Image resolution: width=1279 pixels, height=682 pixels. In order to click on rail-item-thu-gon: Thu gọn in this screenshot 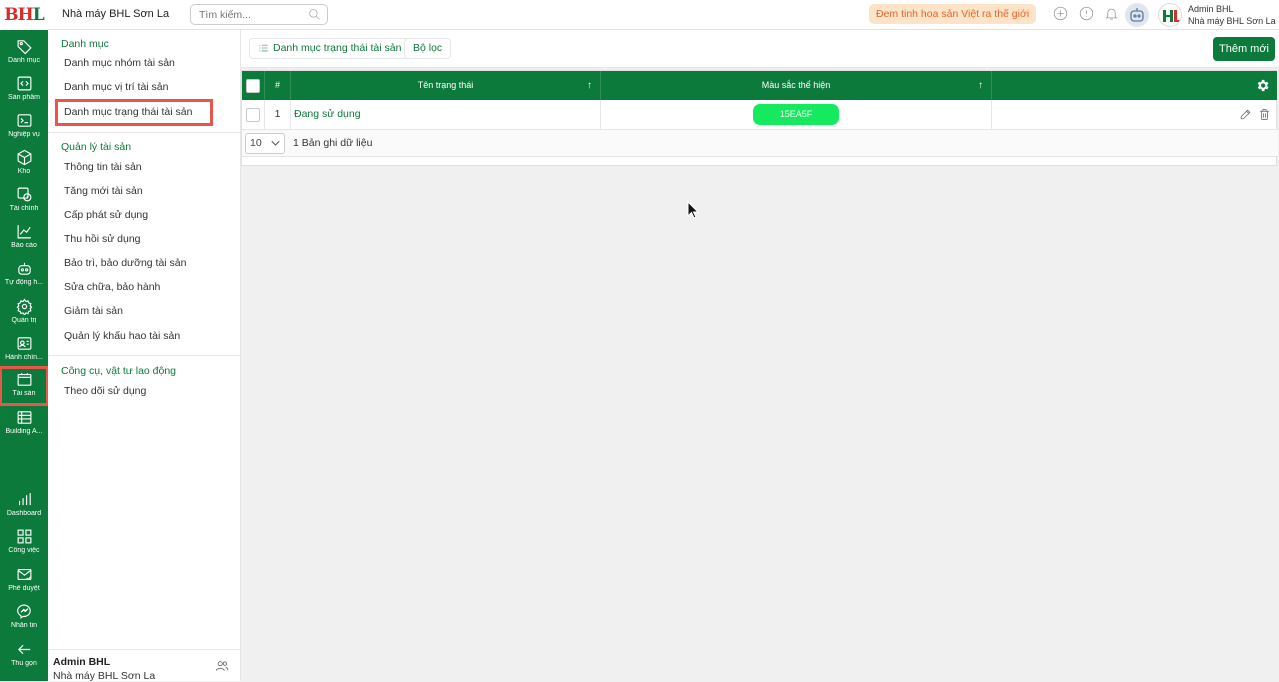, I will do `click(24, 655)`.